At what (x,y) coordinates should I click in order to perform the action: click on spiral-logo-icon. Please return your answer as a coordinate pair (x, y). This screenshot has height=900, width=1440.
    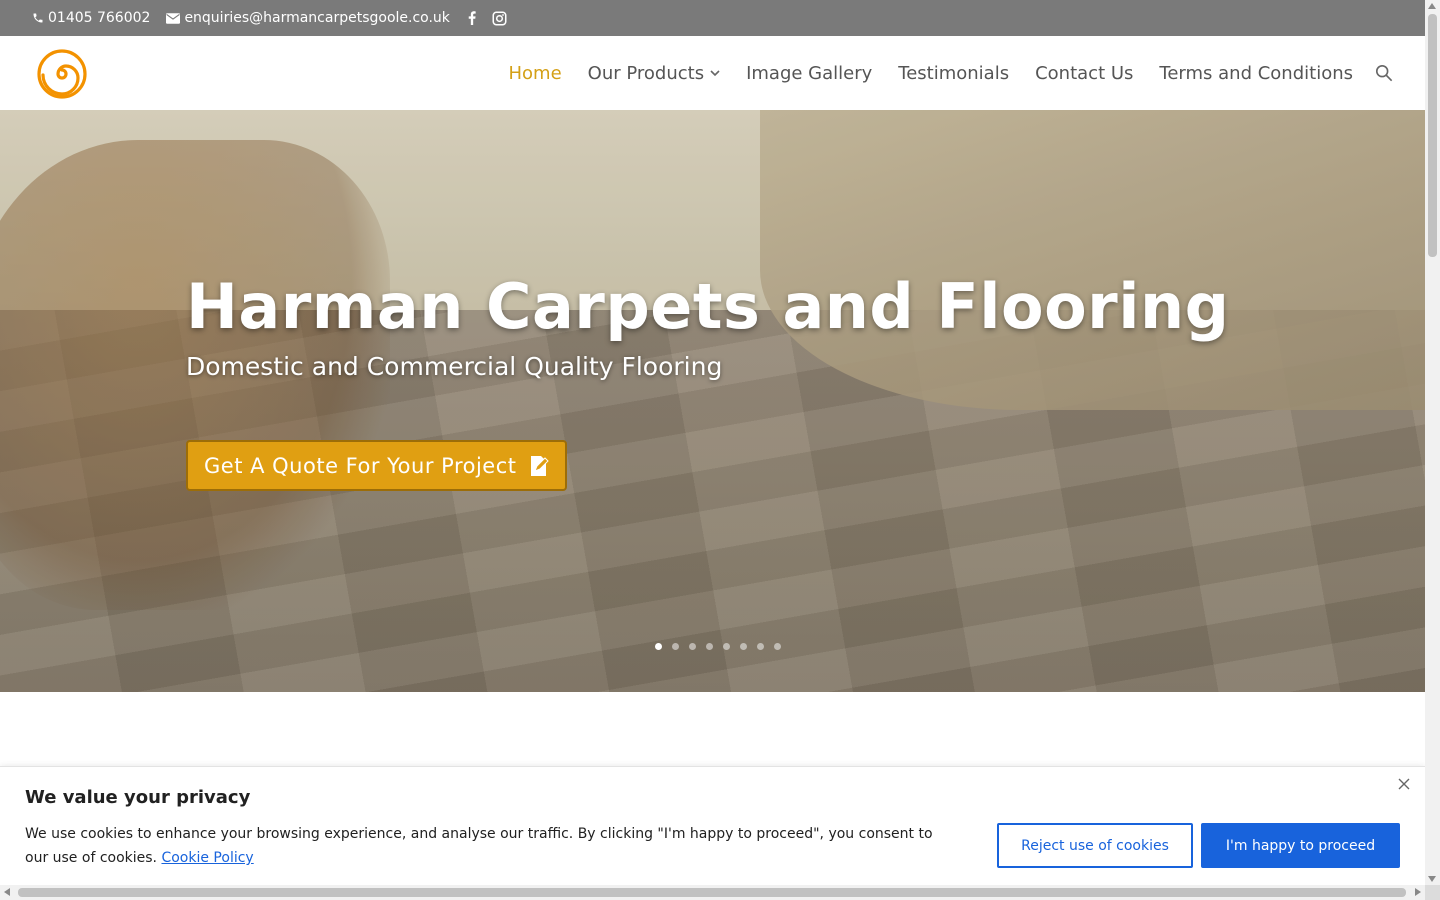
    Looking at the image, I should click on (62, 74).